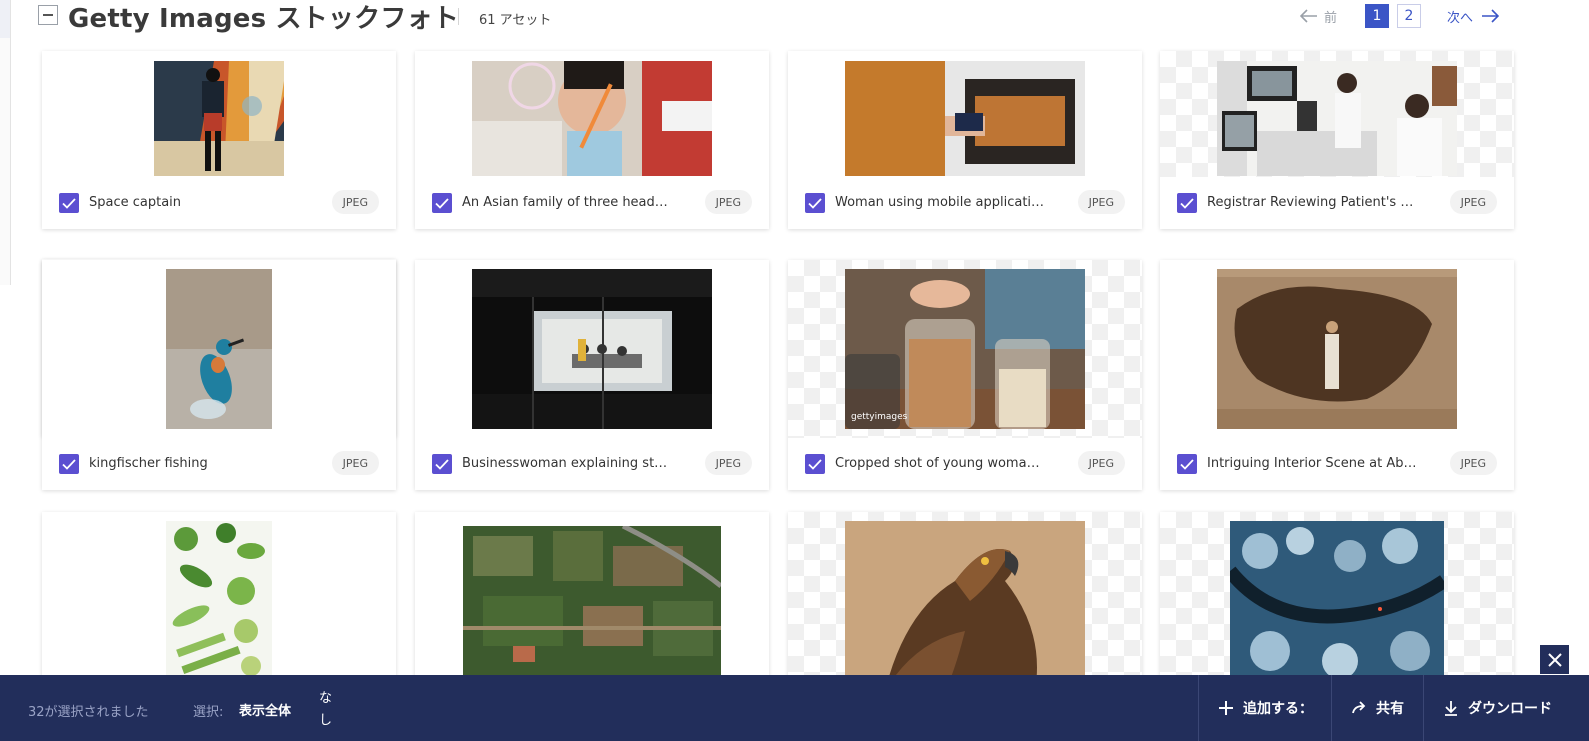 The width and height of the screenshot is (1589, 741). I want to click on selection-action-bar: 32が選択されました 選択: 表示全体 なし 追加する： 共有 ダウンロード, so click(794, 708).